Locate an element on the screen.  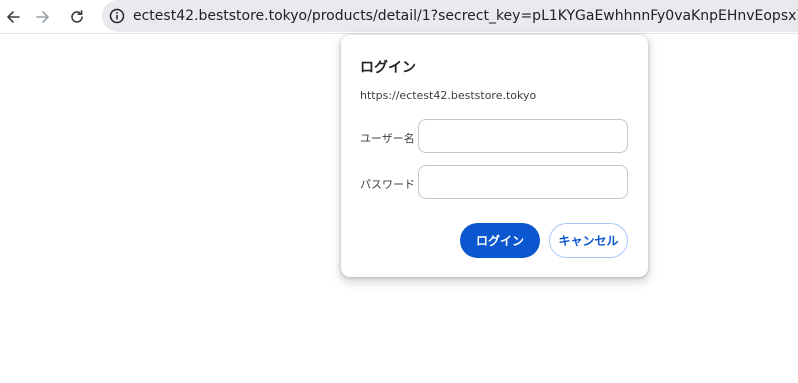
site-info-button is located at coordinates (117, 16).